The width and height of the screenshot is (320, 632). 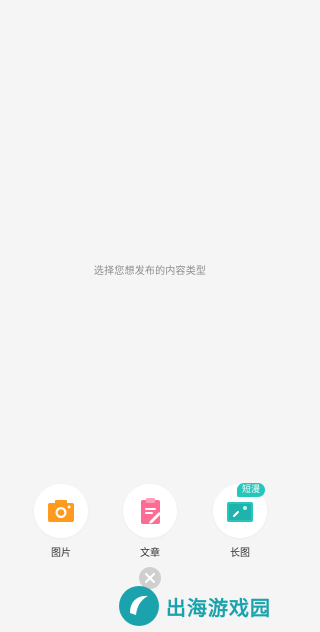 I want to click on short-comic-badge: 短漫, so click(x=251, y=490).